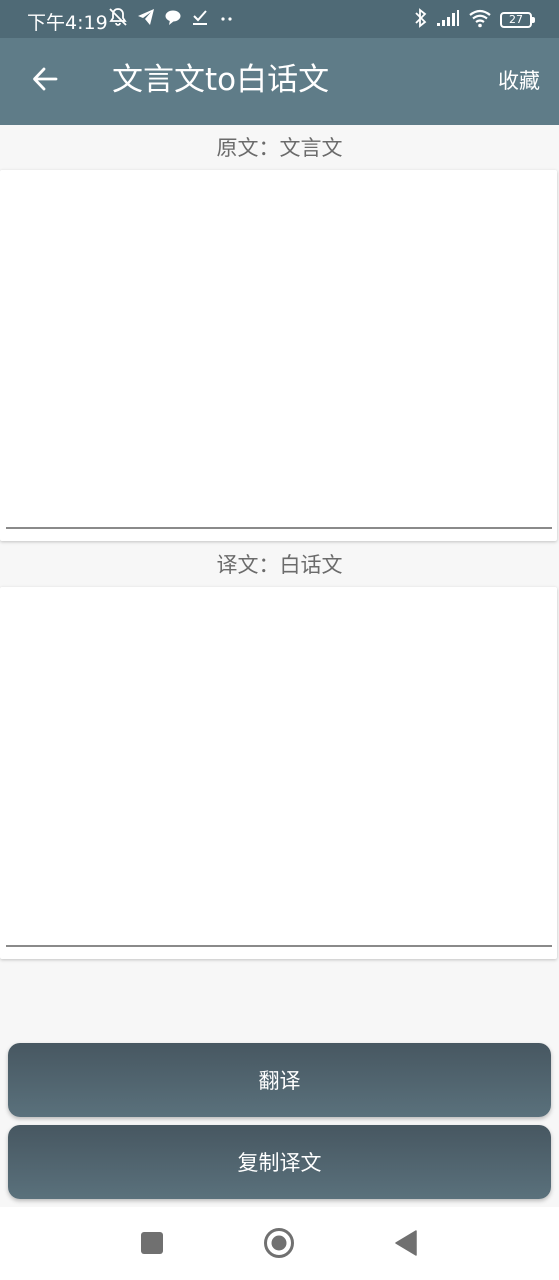 This screenshot has height=1280, width=559. I want to click on wifi-icon, so click(480, 20).